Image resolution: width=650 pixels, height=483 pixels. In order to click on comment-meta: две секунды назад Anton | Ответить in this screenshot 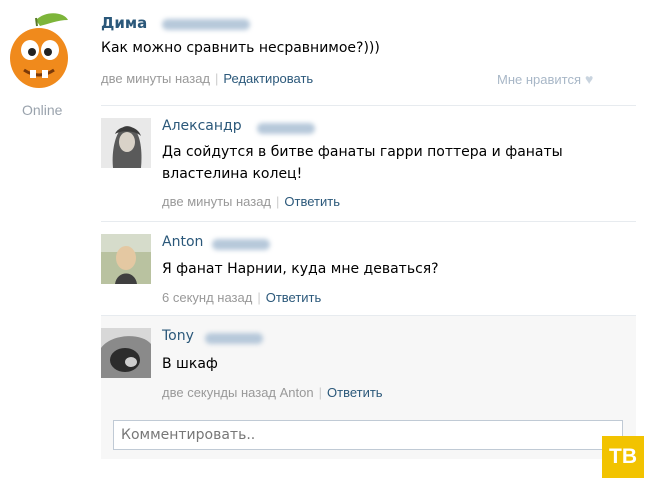, I will do `click(272, 392)`.